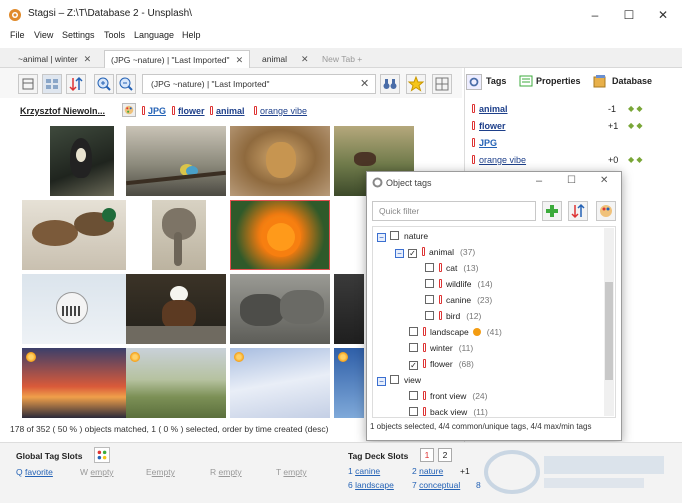 Image resolution: width=682 pixels, height=503 pixels. What do you see at coordinates (539, 181) in the screenshot?
I see `dialog-minimize-button: –` at bounding box center [539, 181].